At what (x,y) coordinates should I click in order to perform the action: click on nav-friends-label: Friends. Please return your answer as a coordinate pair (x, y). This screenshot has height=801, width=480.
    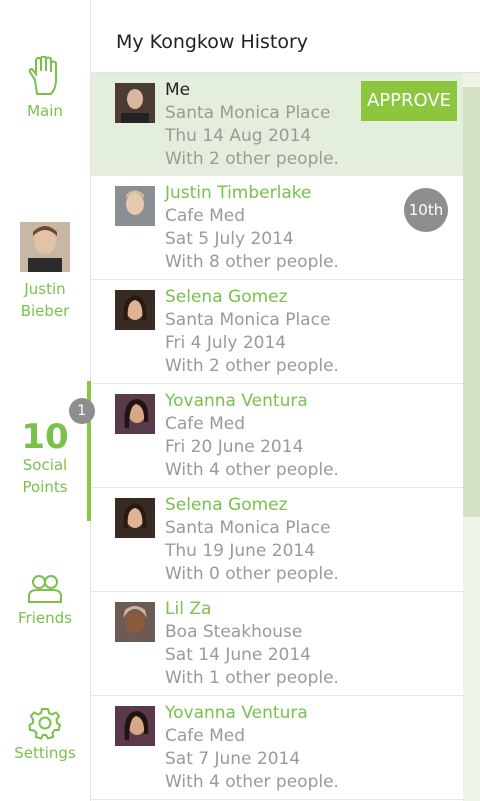
    Looking at the image, I should click on (45, 618).